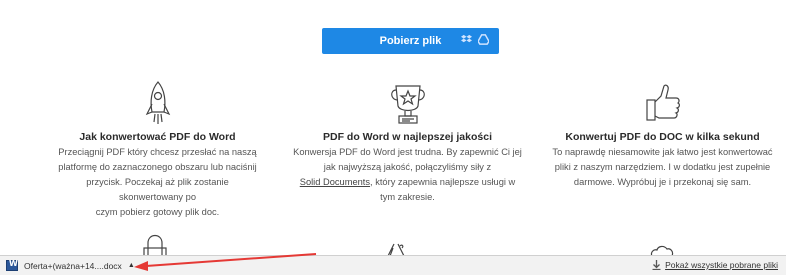  Describe the element at coordinates (155, 244) in the screenshot. I see `lock-icon` at that location.